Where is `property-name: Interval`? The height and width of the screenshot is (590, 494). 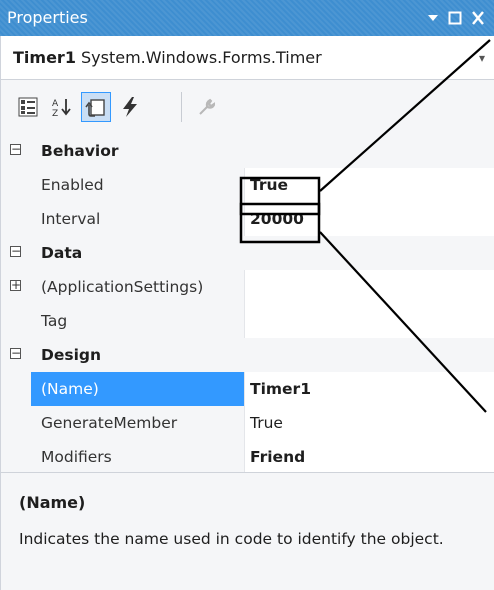 property-name: Interval is located at coordinates (71, 219).